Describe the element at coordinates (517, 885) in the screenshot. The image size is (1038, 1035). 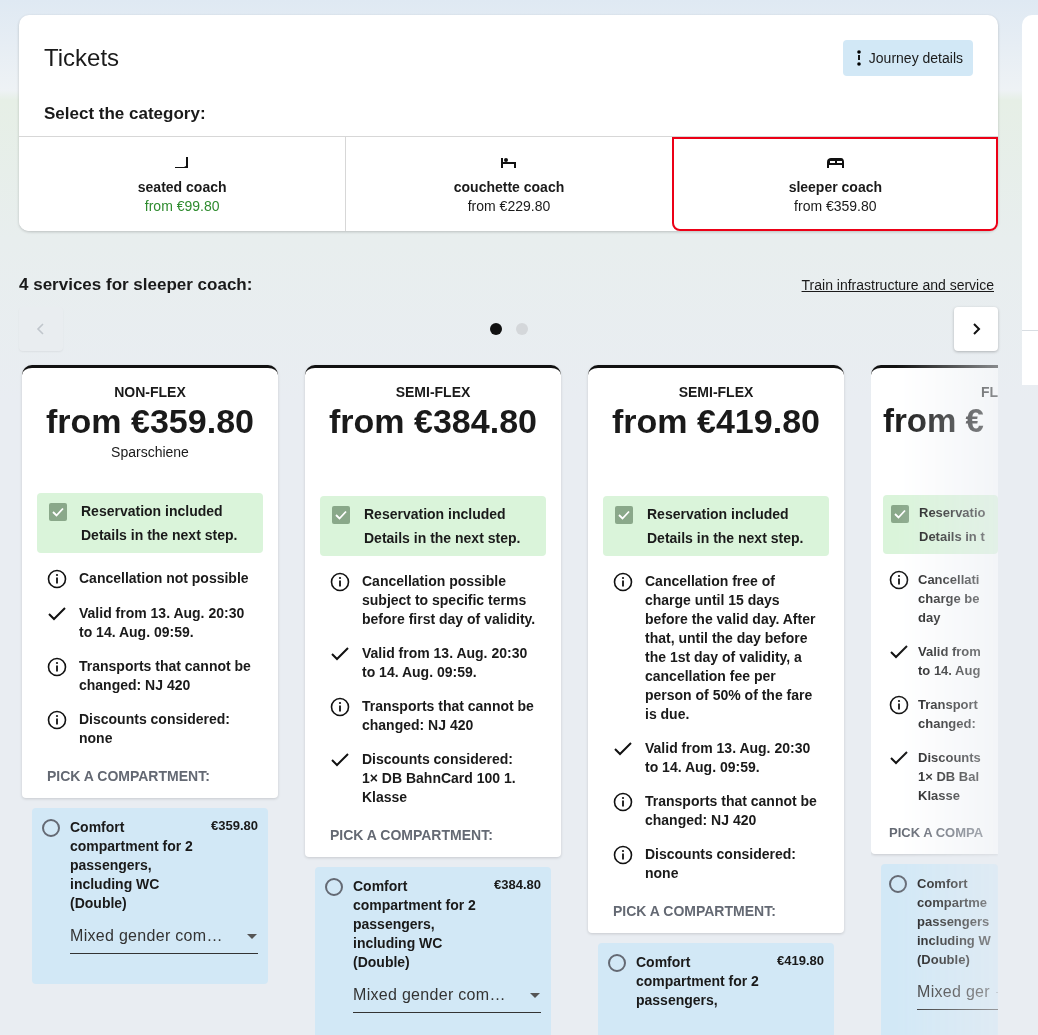
I see `compartment-price: €384.80` at that location.